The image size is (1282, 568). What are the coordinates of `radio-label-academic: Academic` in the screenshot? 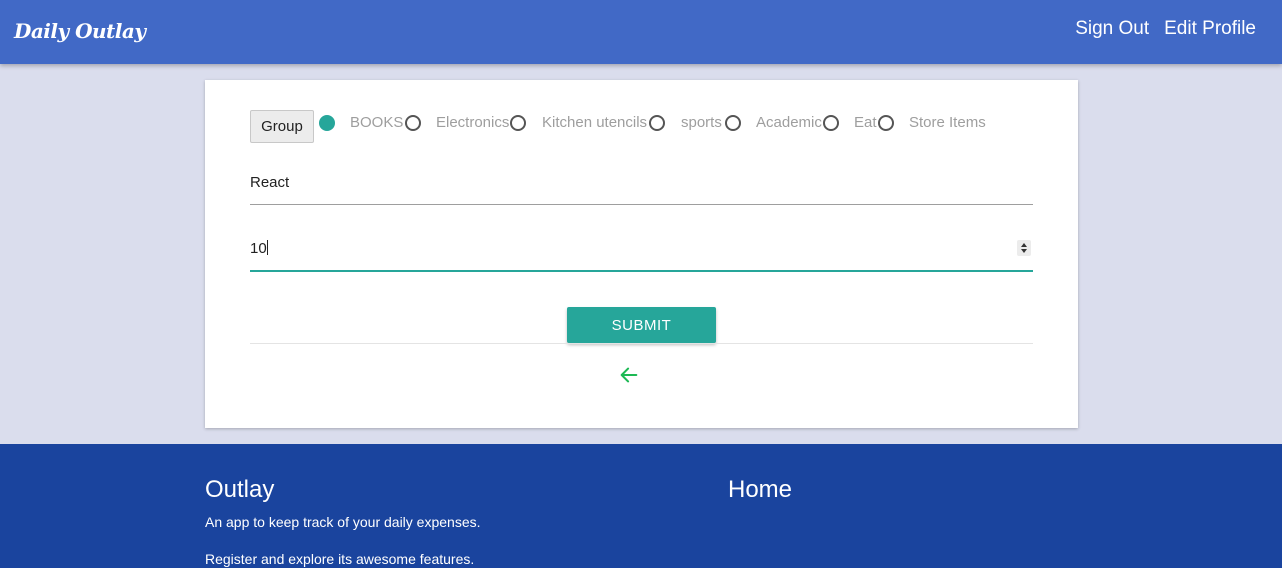 It's located at (789, 122).